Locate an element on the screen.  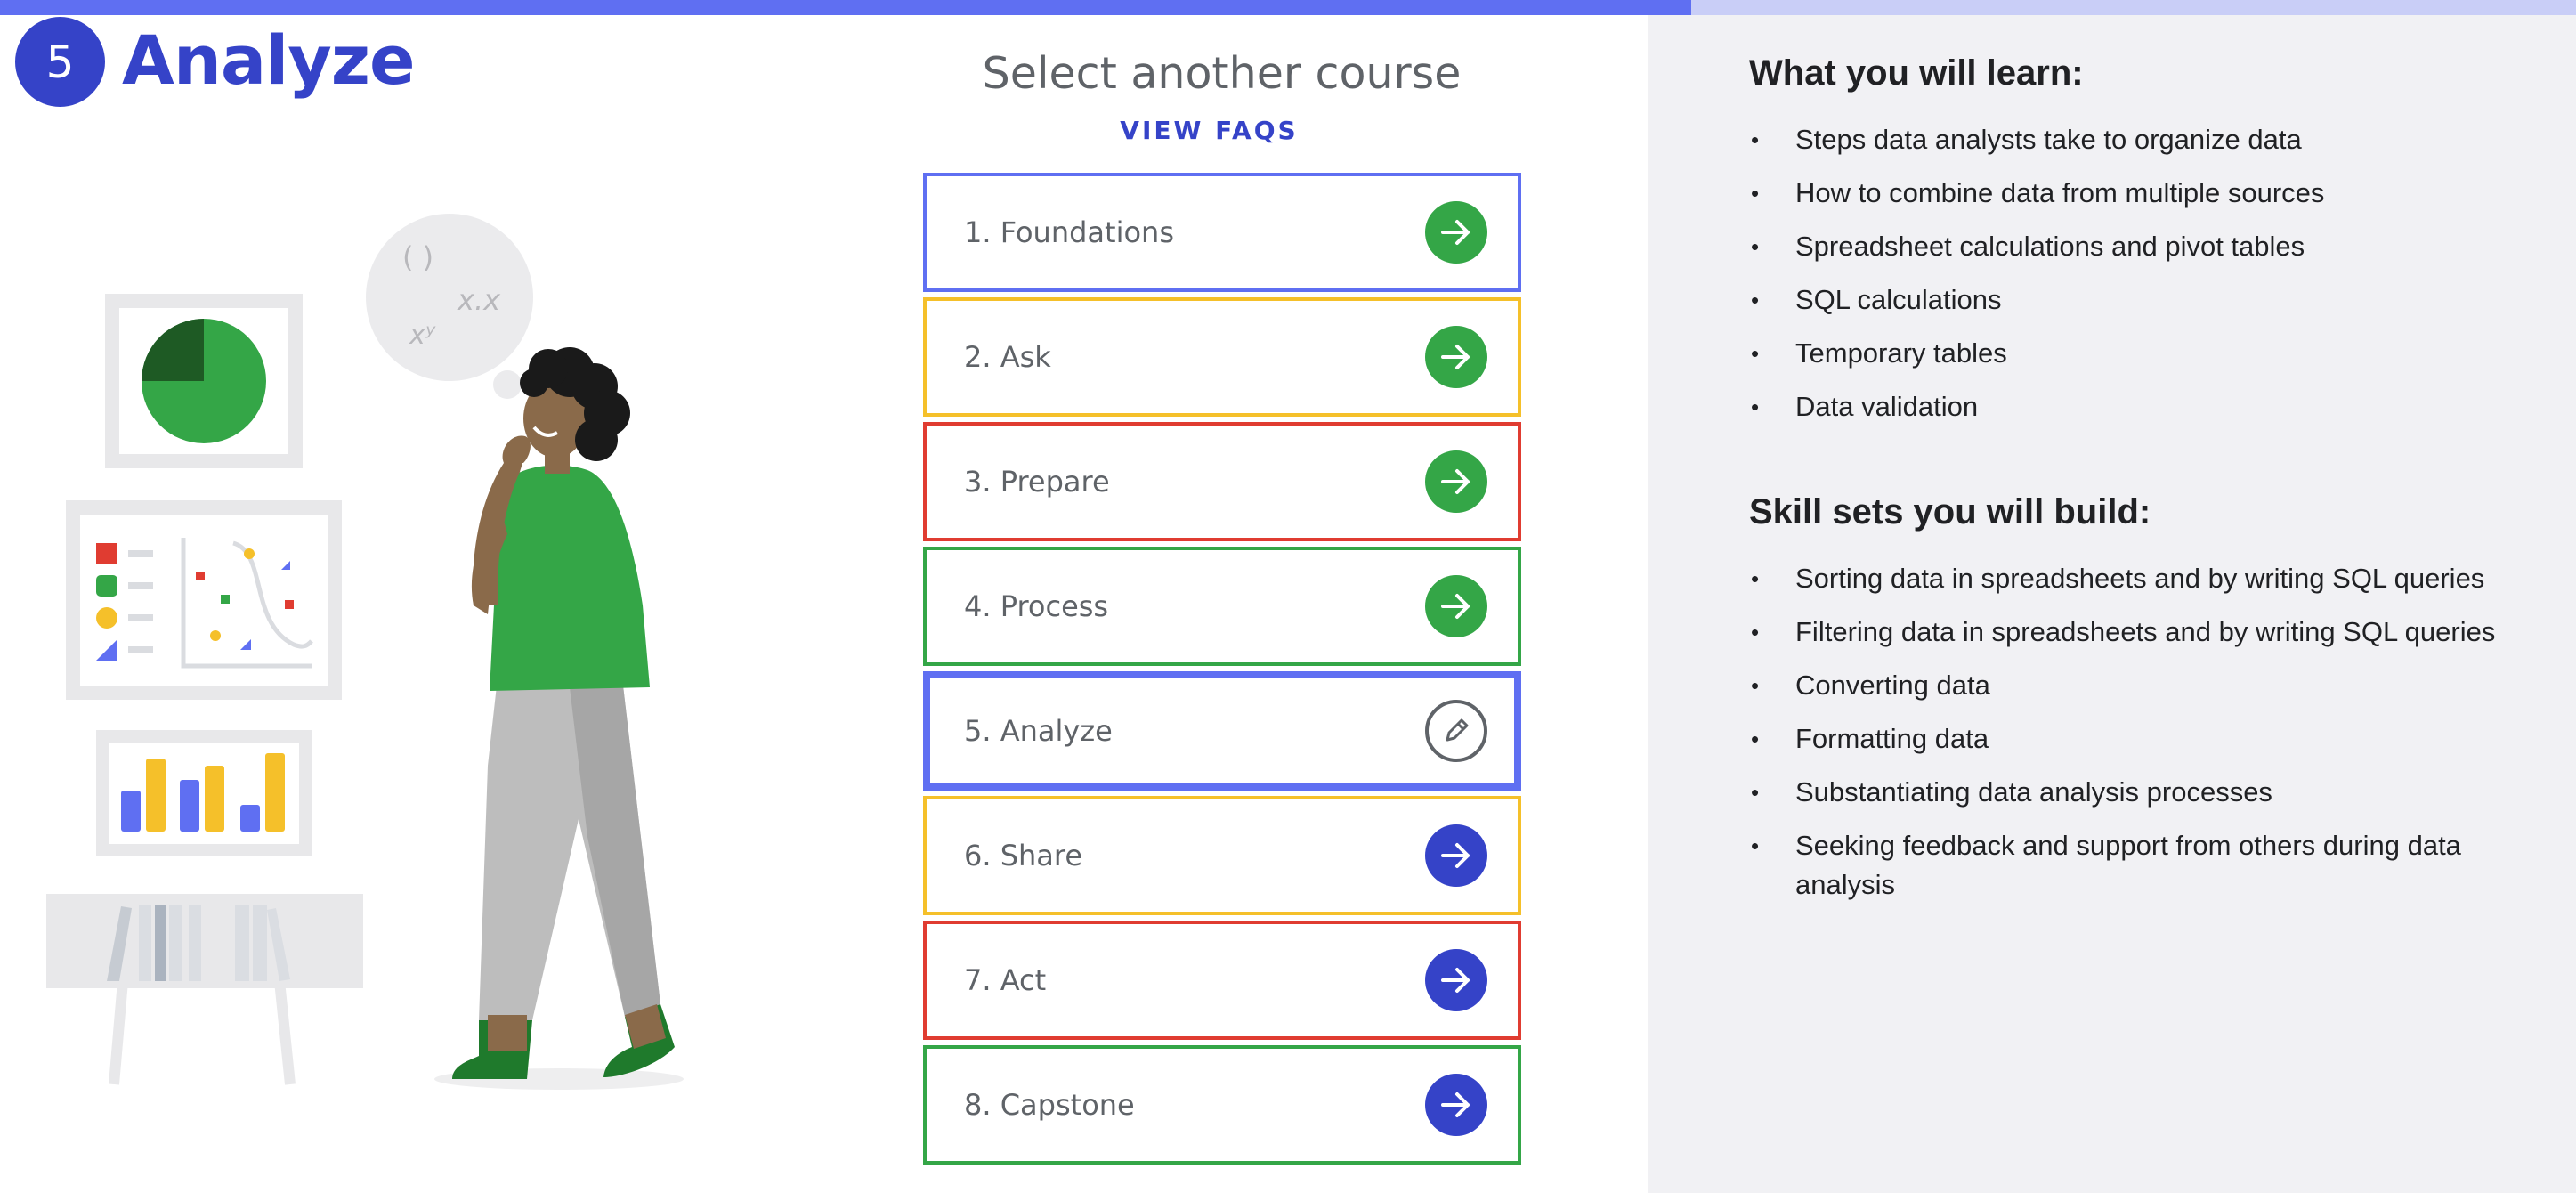
pie-chart-picture is located at coordinates (204, 381).